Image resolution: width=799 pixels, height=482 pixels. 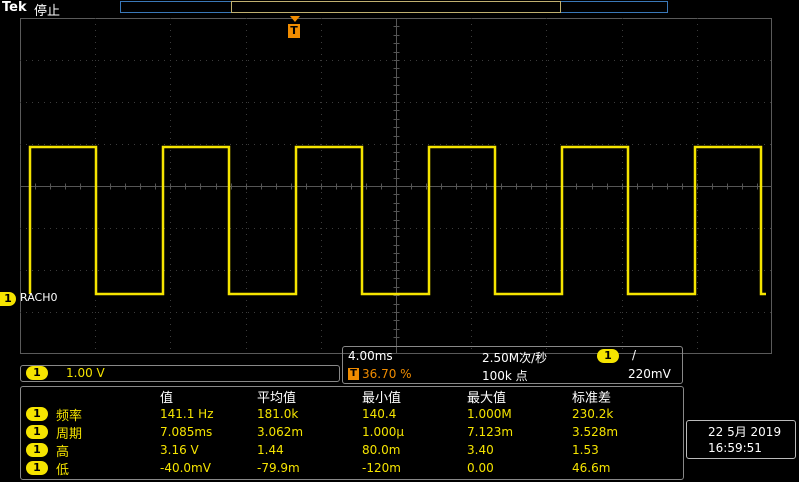 What do you see at coordinates (480, 468) in the screenshot?
I see `meas-cell: 0.00` at bounding box center [480, 468].